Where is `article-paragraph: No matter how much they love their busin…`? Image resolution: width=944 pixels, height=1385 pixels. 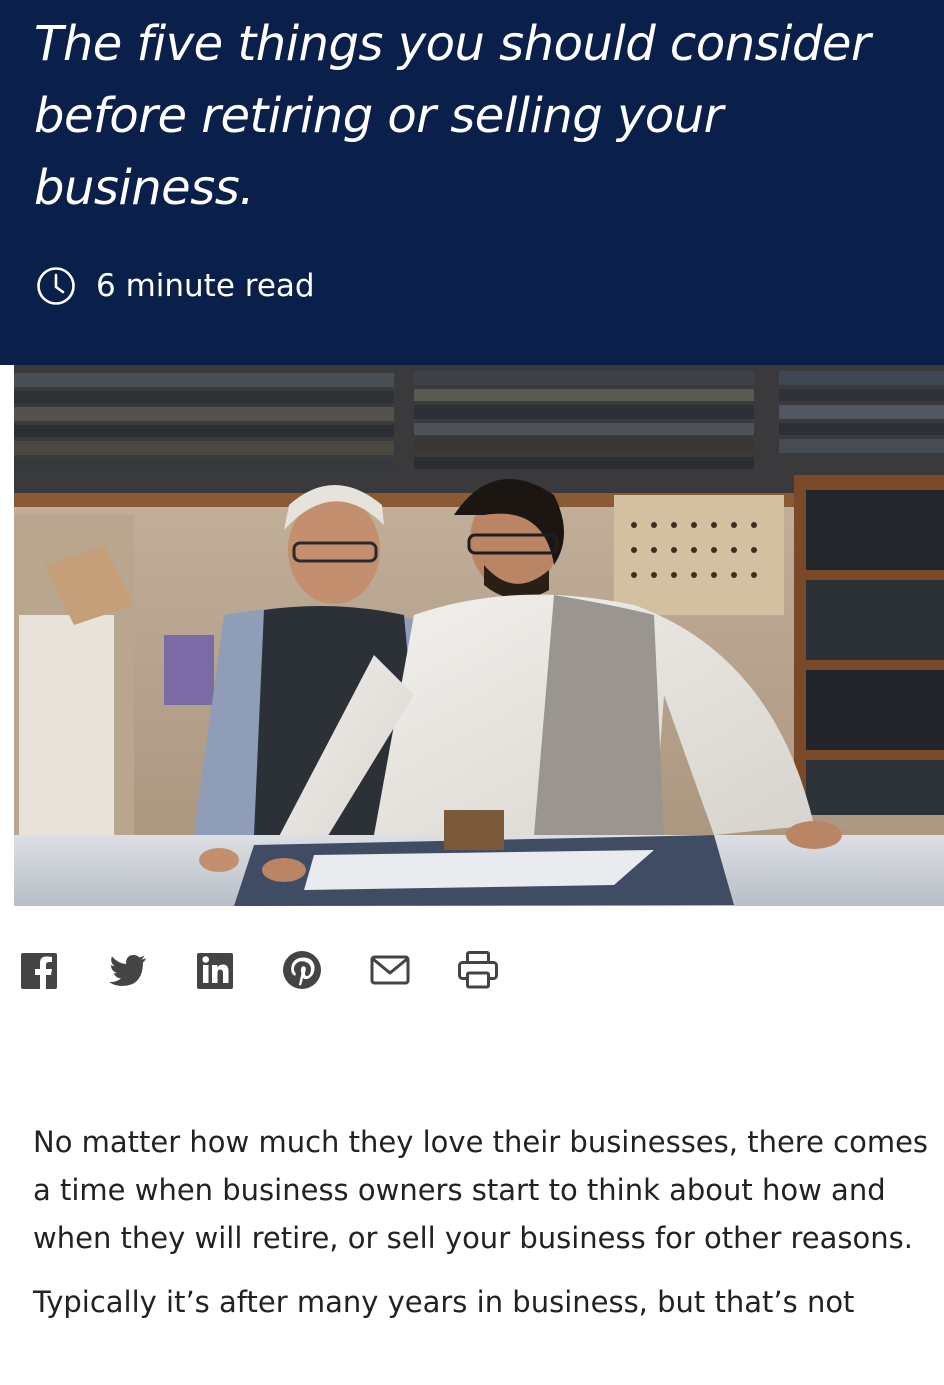 article-paragraph: No matter how much they love their busin… is located at coordinates (481, 1190).